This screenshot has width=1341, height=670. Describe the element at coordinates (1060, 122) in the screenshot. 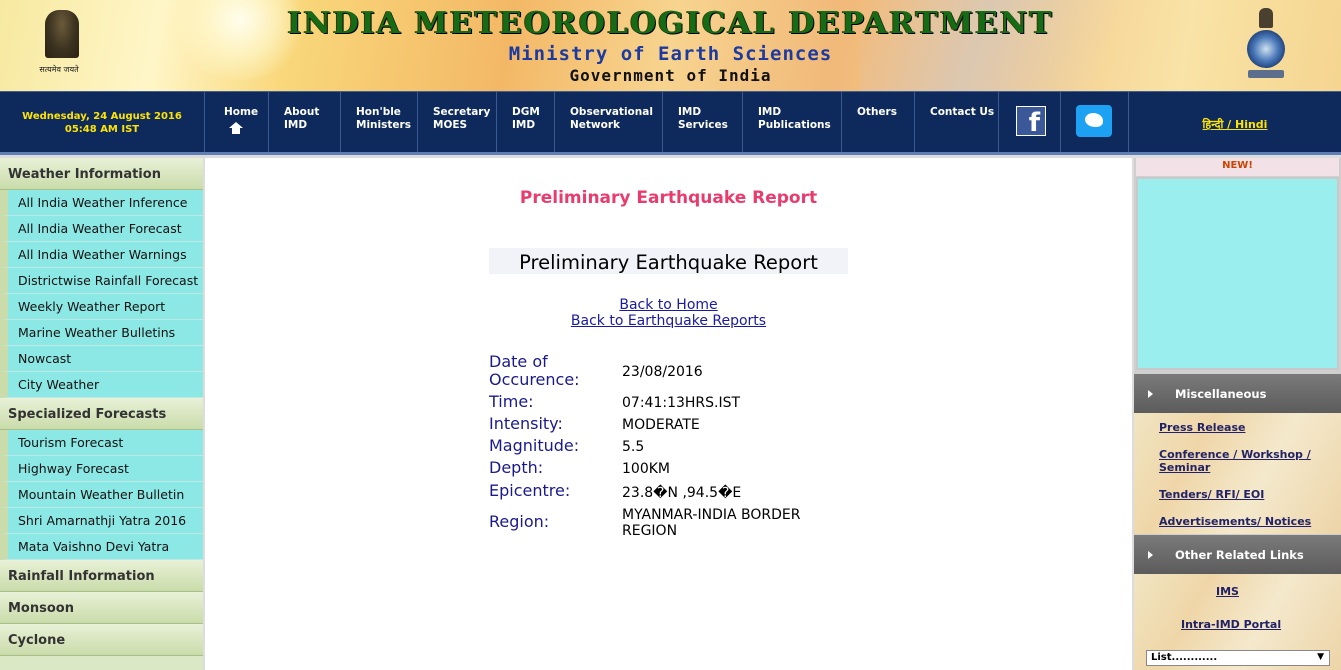

I see `nav-divider` at that location.